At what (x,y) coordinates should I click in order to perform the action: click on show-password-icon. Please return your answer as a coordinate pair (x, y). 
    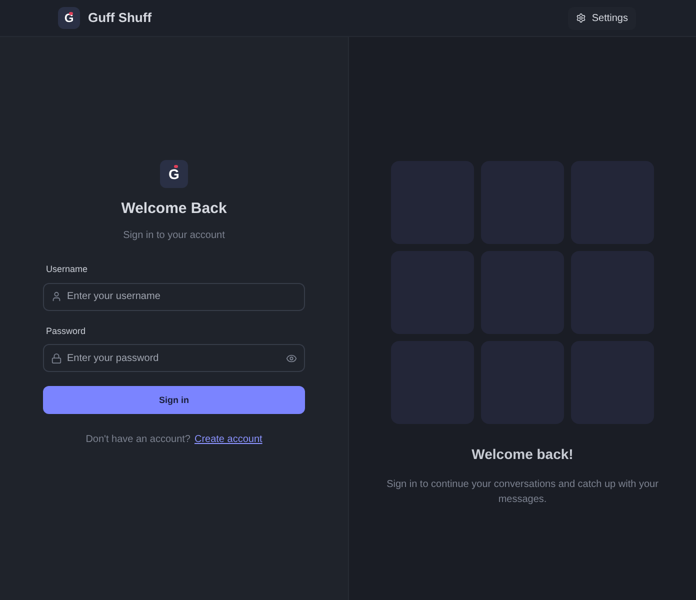
    Looking at the image, I should click on (291, 358).